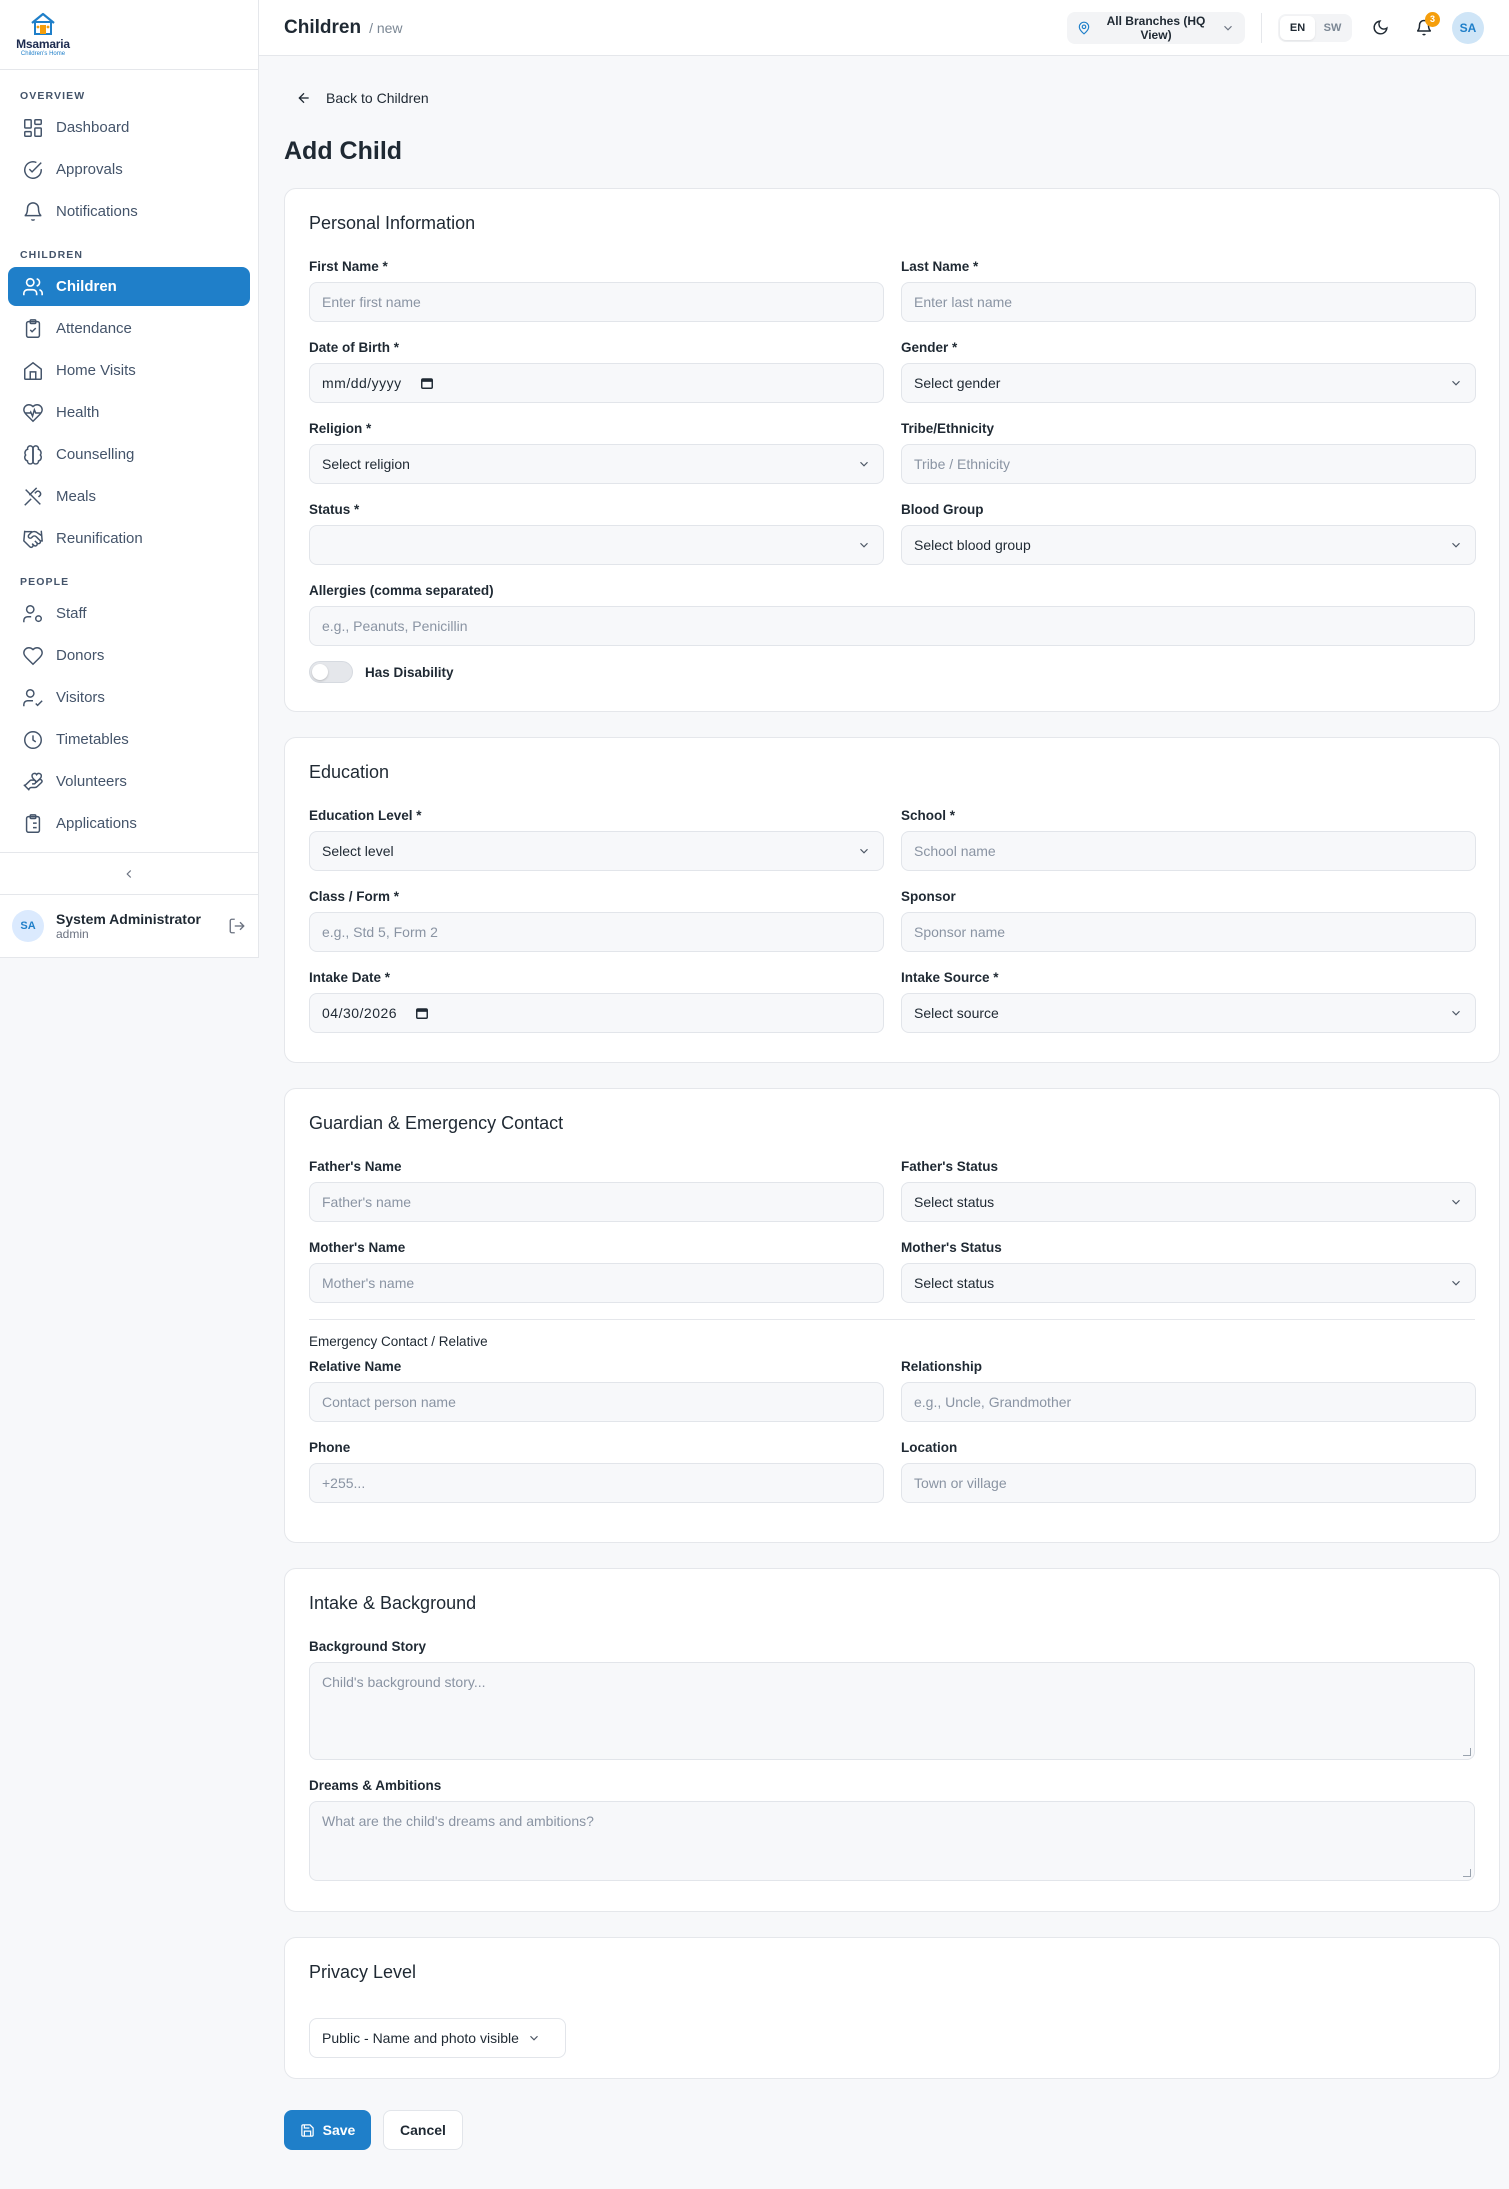 This screenshot has width=1509, height=2189. I want to click on sidebar-item-home-visits: Home Visits, so click(129, 370).